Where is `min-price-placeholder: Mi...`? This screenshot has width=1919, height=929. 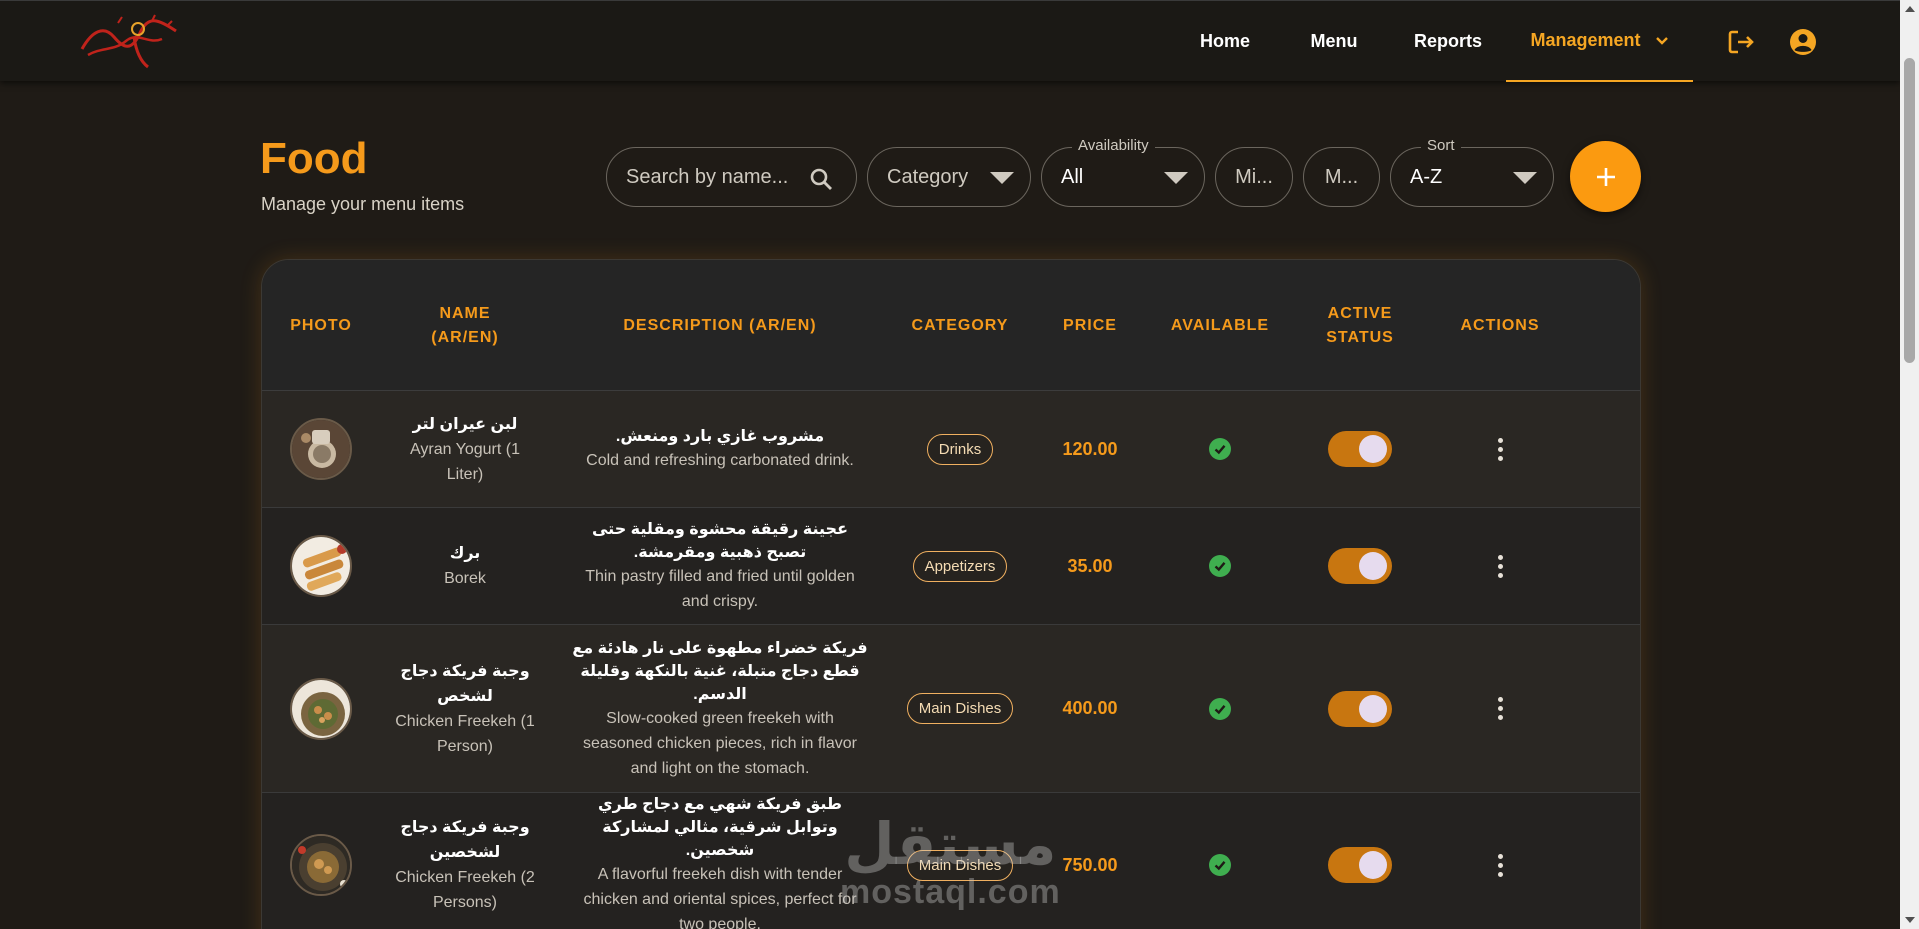 min-price-placeholder: Mi... is located at coordinates (1254, 176).